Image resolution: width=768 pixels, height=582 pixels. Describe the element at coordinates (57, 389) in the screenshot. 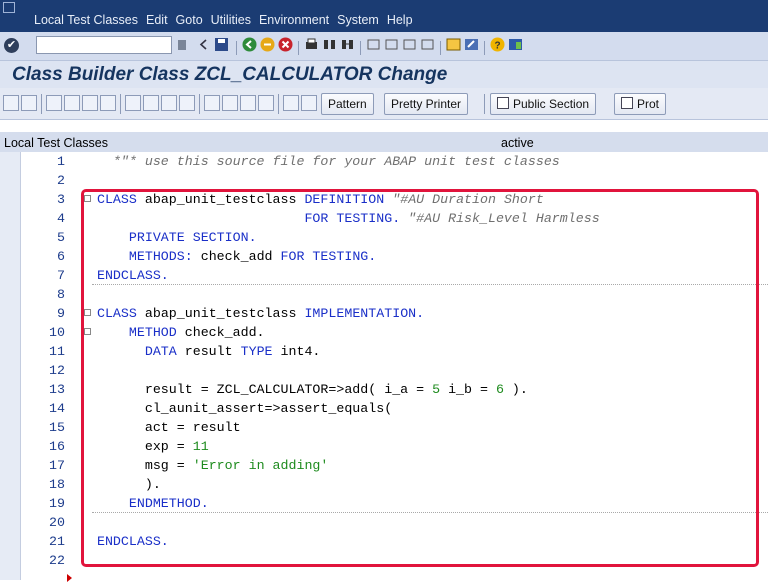

I see `line-number: 13` at that location.